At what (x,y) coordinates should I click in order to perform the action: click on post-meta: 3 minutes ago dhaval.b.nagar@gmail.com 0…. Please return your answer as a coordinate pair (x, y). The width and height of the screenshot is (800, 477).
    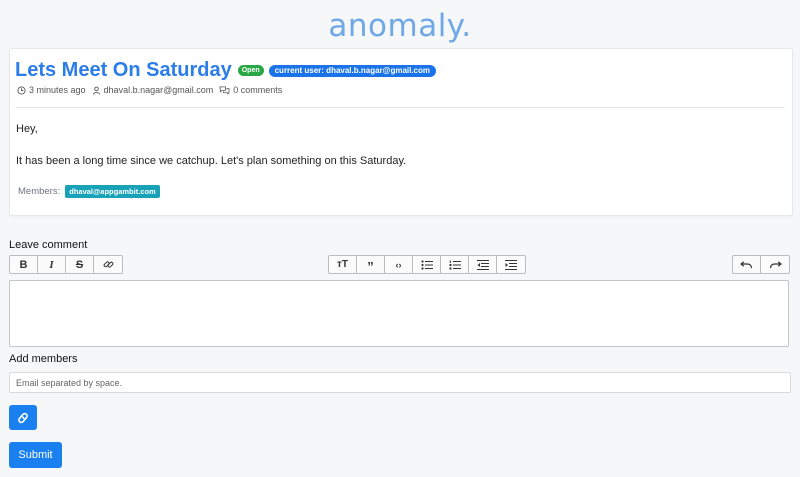
    Looking at the image, I should click on (152, 90).